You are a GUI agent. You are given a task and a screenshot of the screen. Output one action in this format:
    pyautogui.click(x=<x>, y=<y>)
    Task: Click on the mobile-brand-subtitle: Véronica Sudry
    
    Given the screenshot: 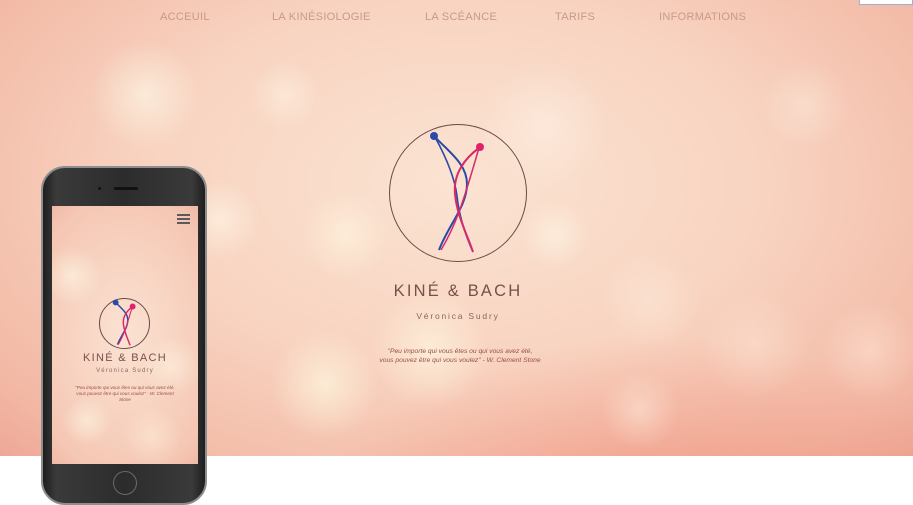 What is the action you would take?
    pyautogui.click(x=125, y=371)
    